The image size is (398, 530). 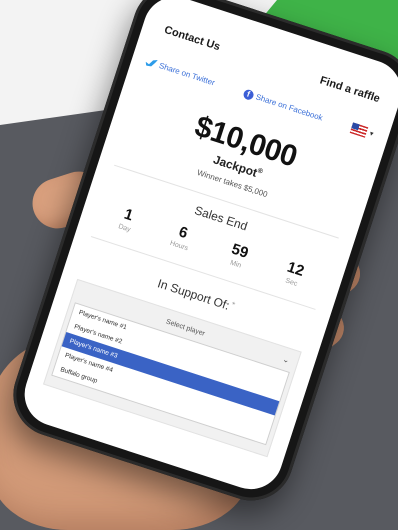 I want to click on countdown-minutes: 59 Min, so click(x=239, y=255).